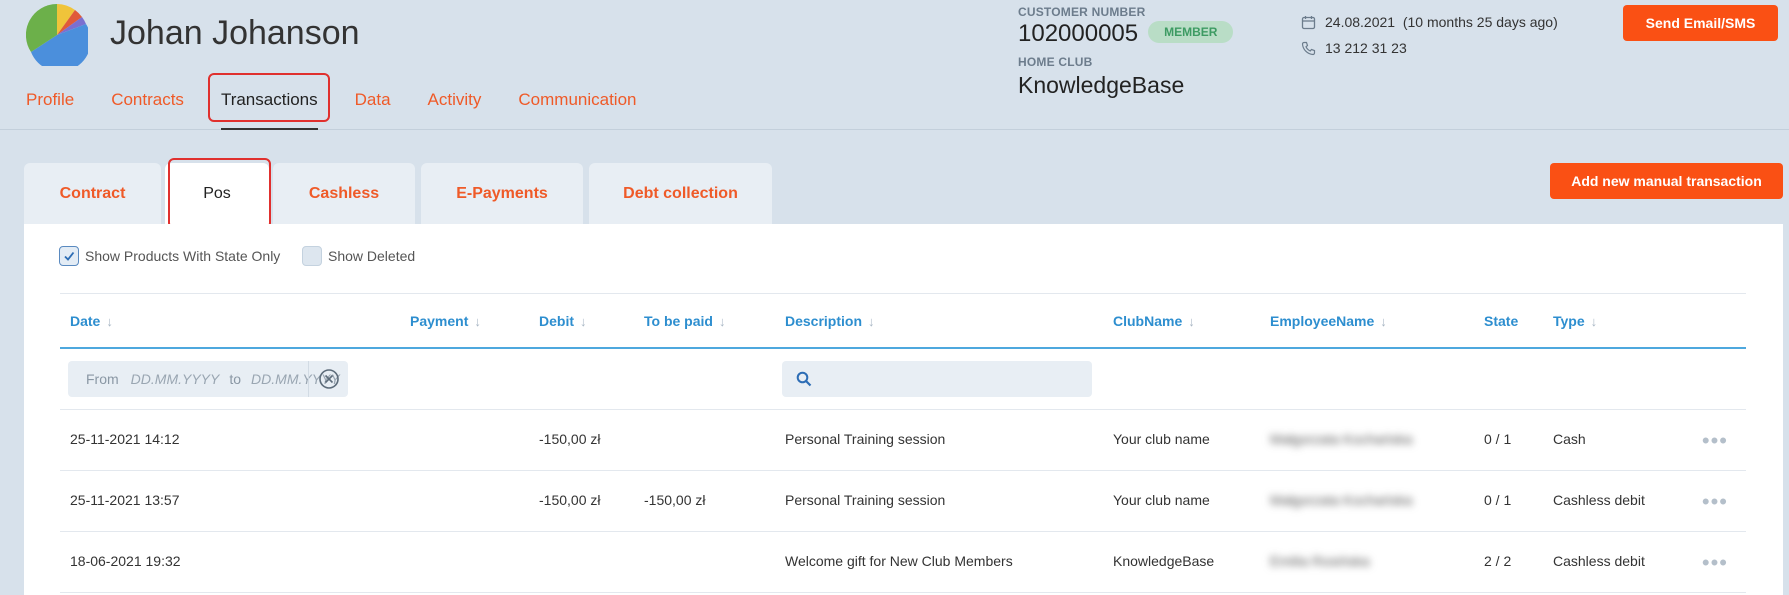  I want to click on col-type-label: Type, so click(1569, 321).